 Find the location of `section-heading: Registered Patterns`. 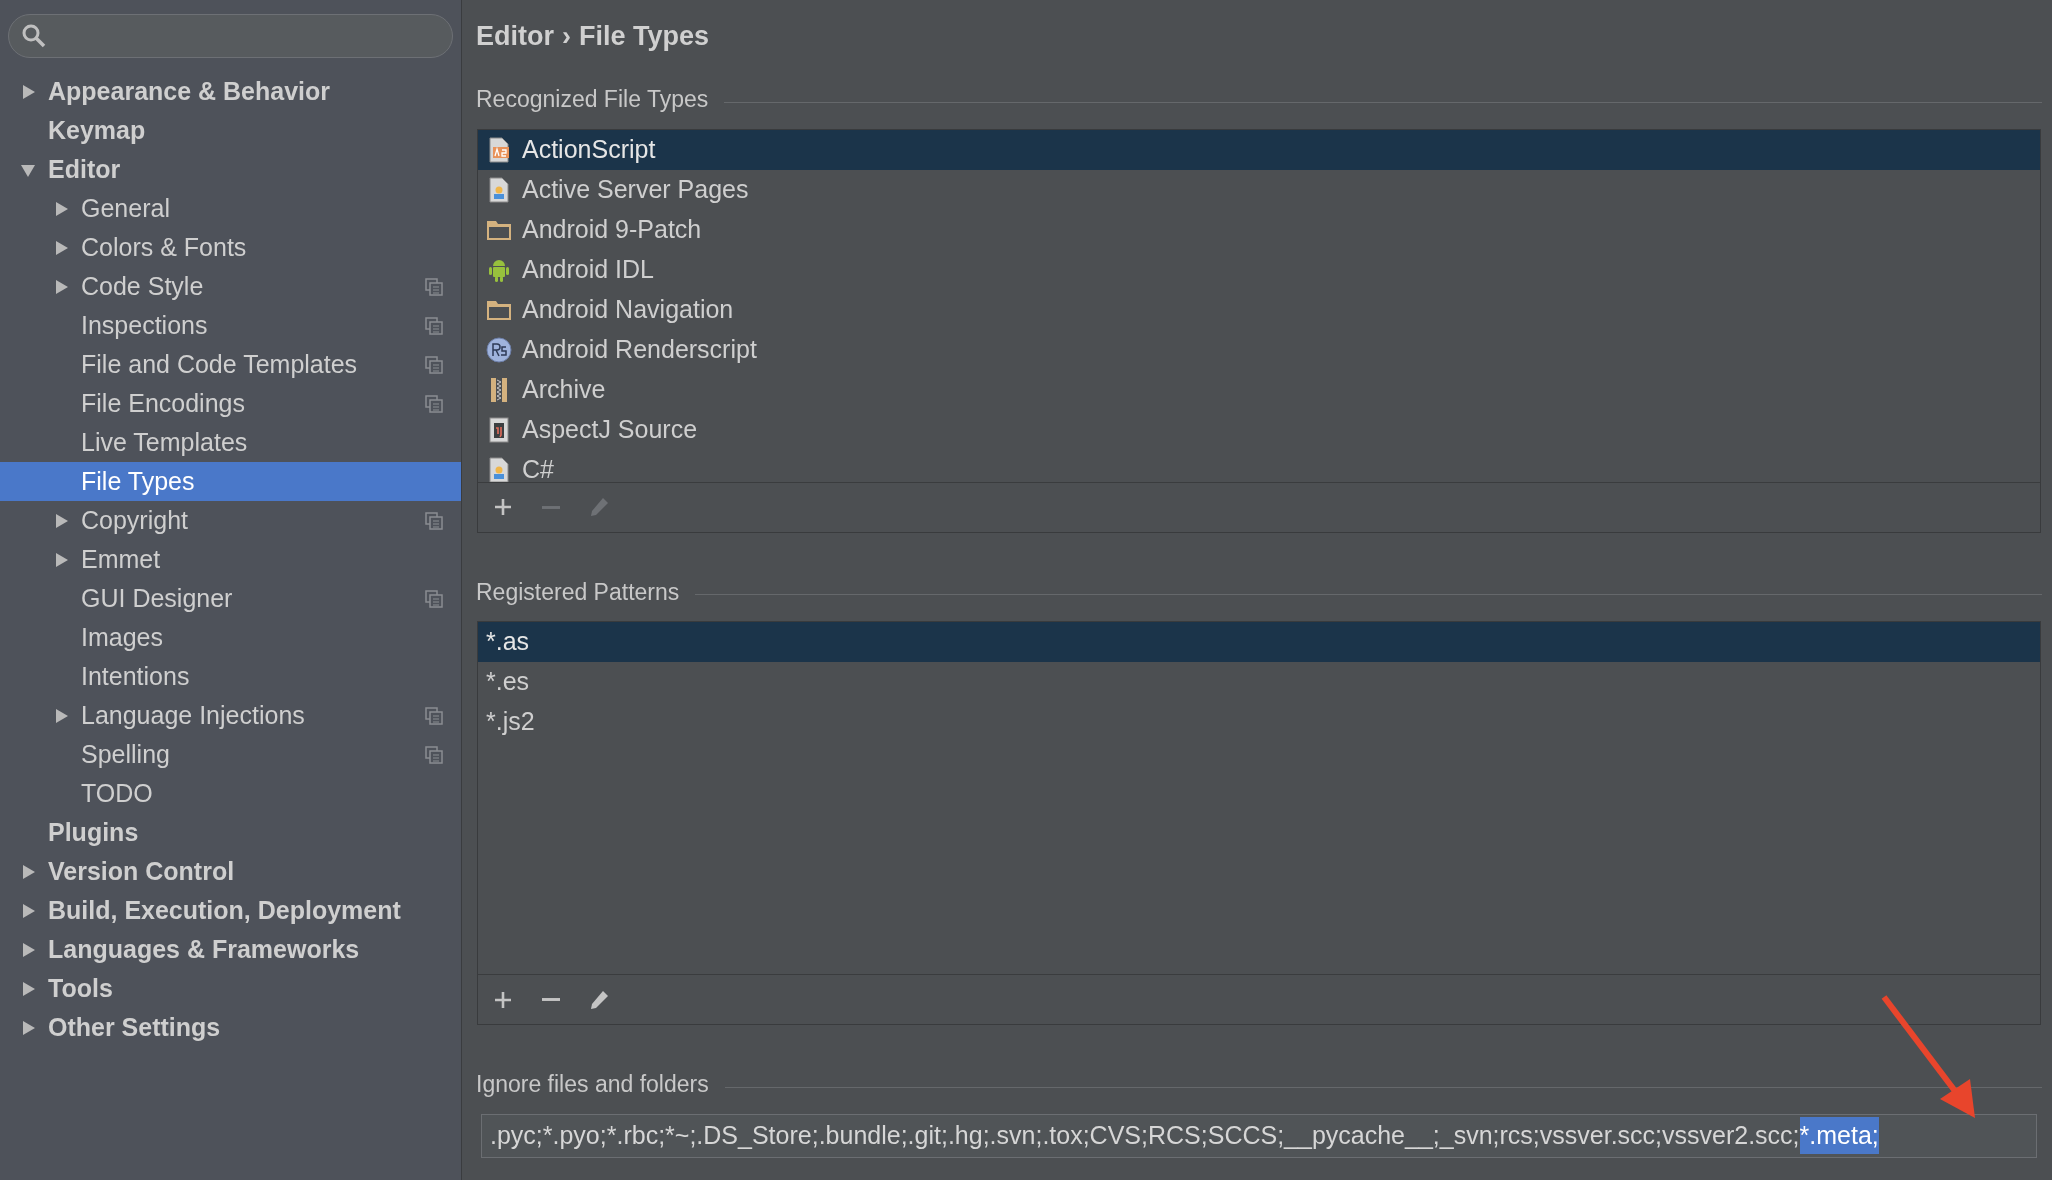

section-heading: Registered Patterns is located at coordinates (578, 592).